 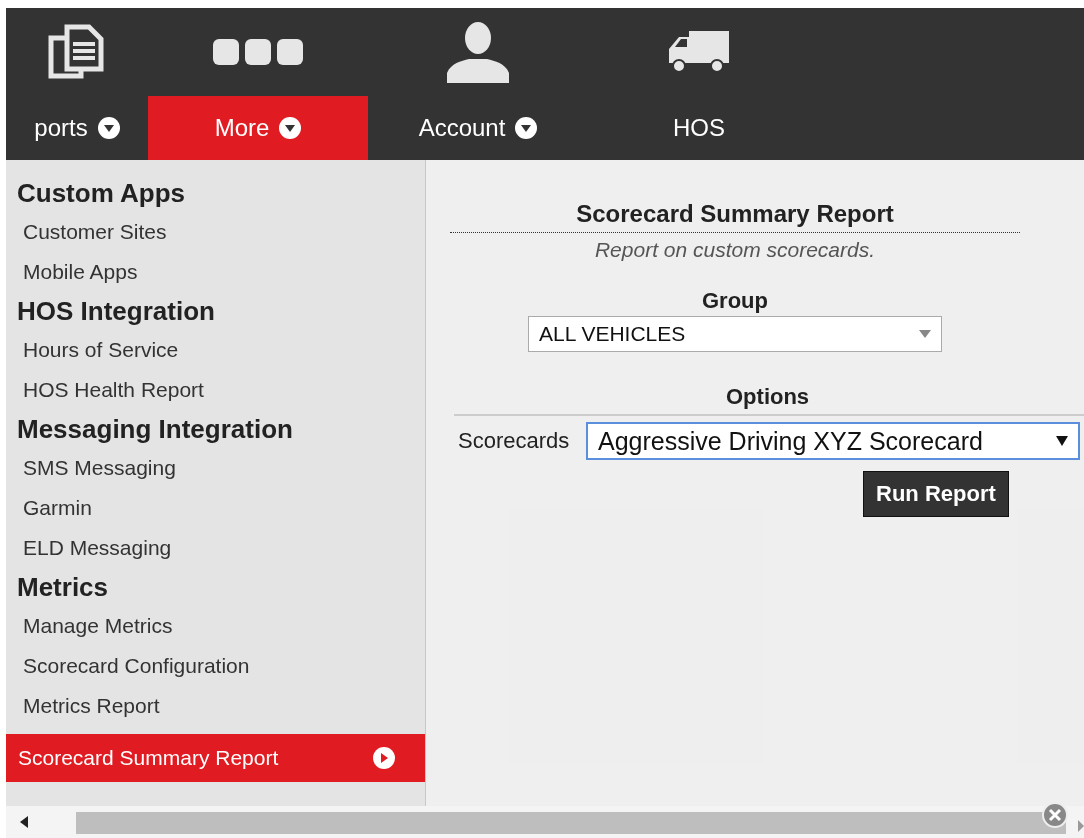 I want to click on person-icon, so click(x=478, y=52).